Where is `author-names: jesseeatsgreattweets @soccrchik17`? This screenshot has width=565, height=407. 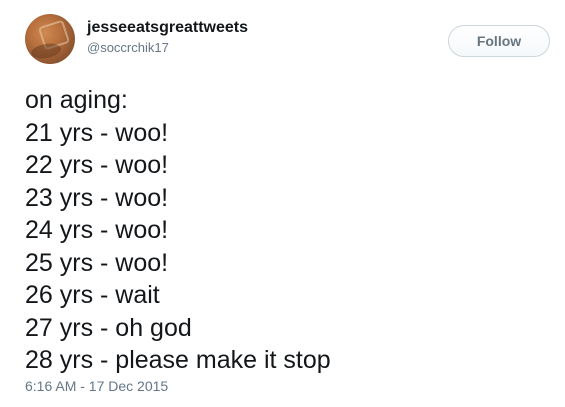
author-names: jesseeatsgreattweets @soccrchik17 is located at coordinates (167, 37).